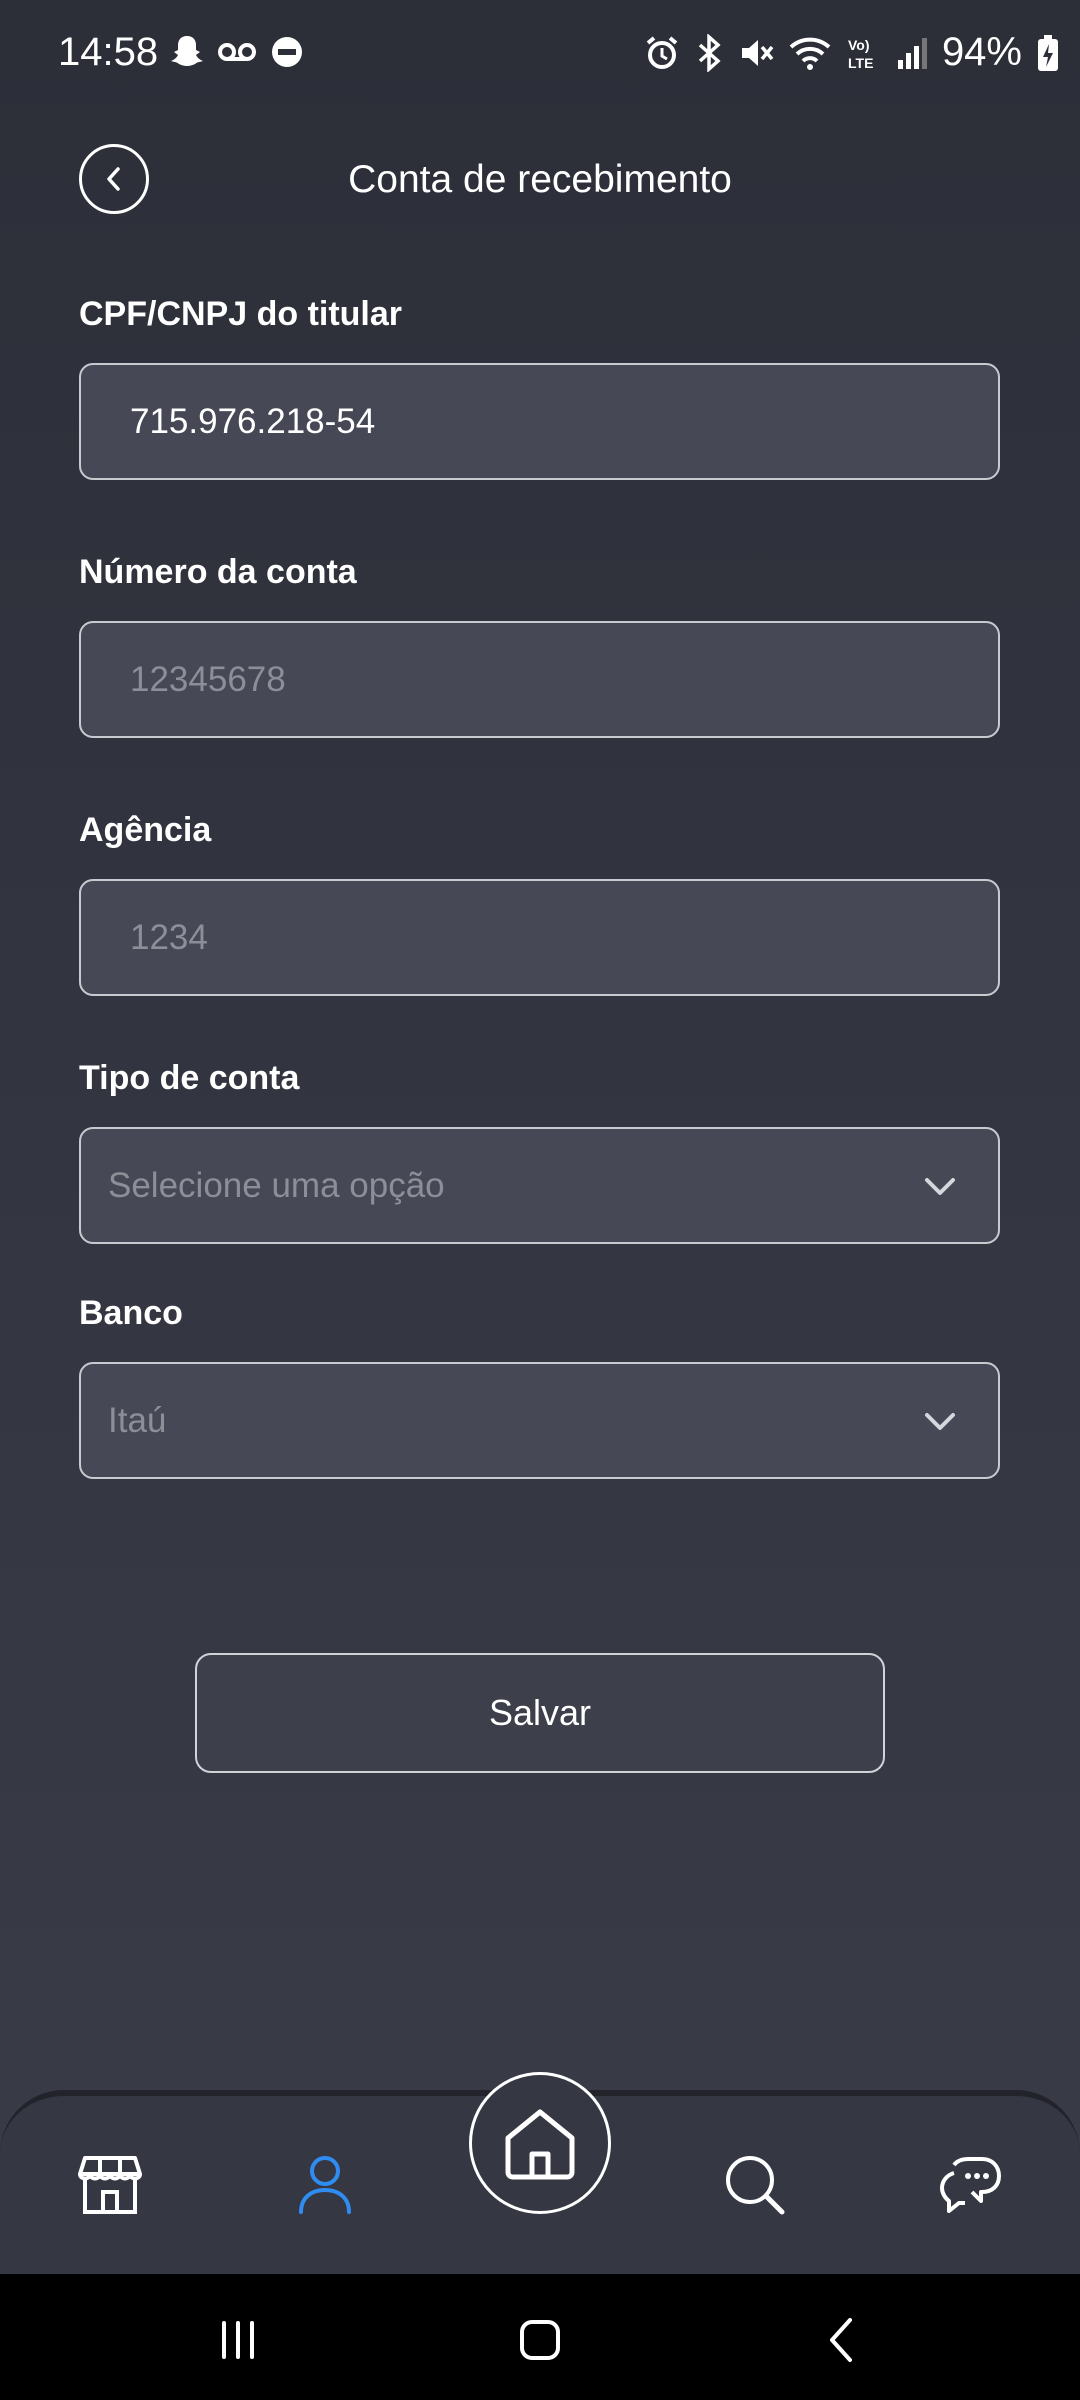  Describe the element at coordinates (287, 52) in the screenshot. I see `do-not-disturb-icon` at that location.